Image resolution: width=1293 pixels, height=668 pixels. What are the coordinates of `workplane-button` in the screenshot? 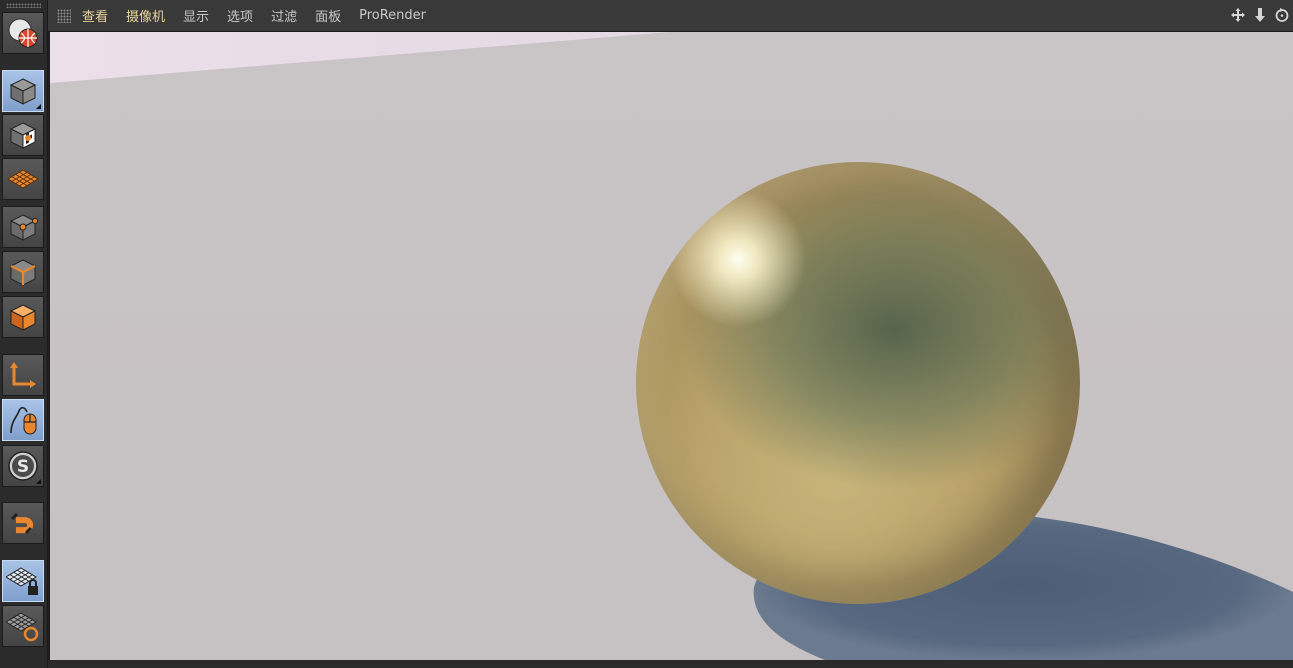 It's located at (23, 179).